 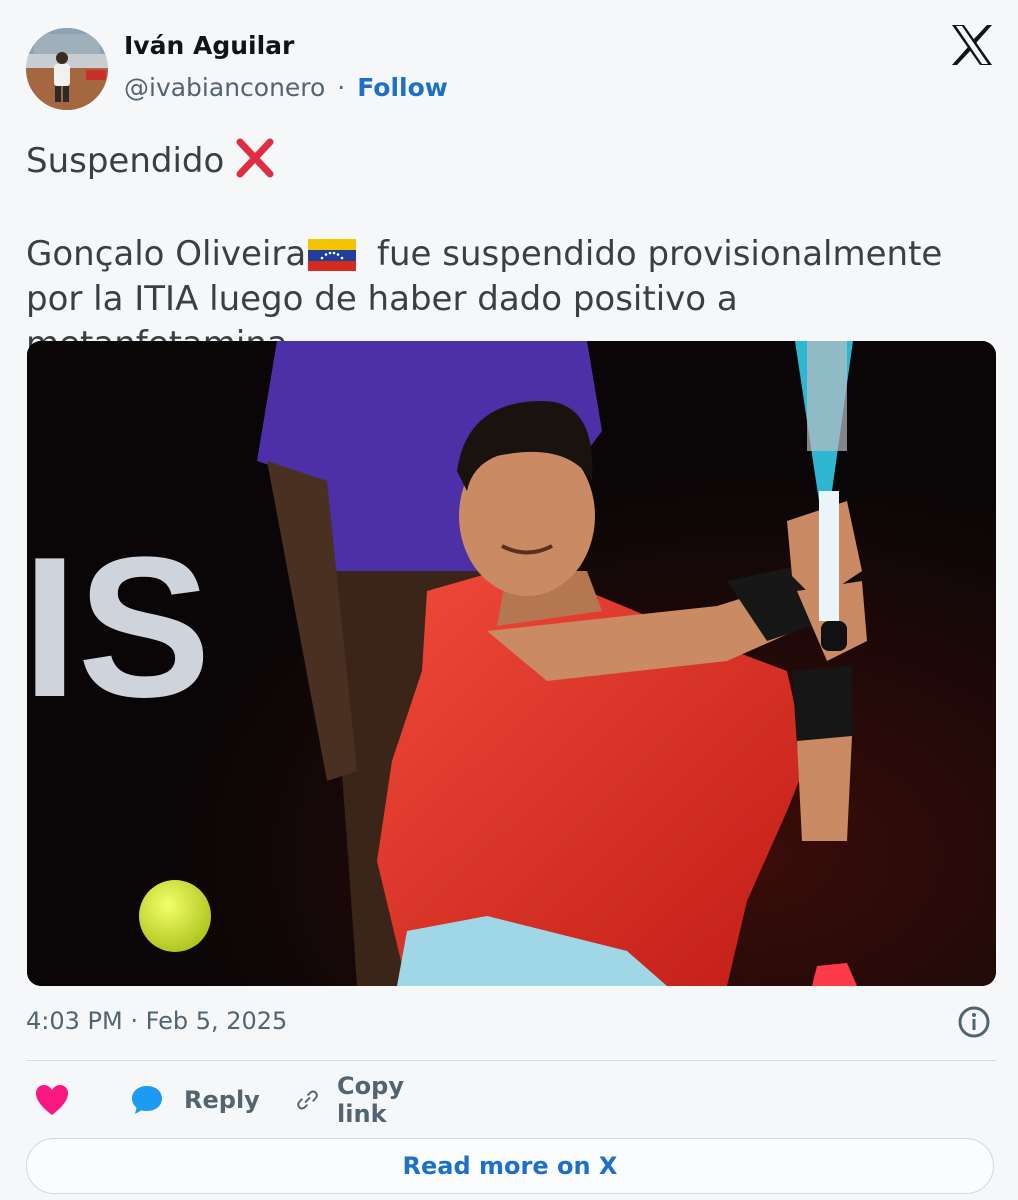 I want to click on cross-mark-icon, so click(x=255, y=158).